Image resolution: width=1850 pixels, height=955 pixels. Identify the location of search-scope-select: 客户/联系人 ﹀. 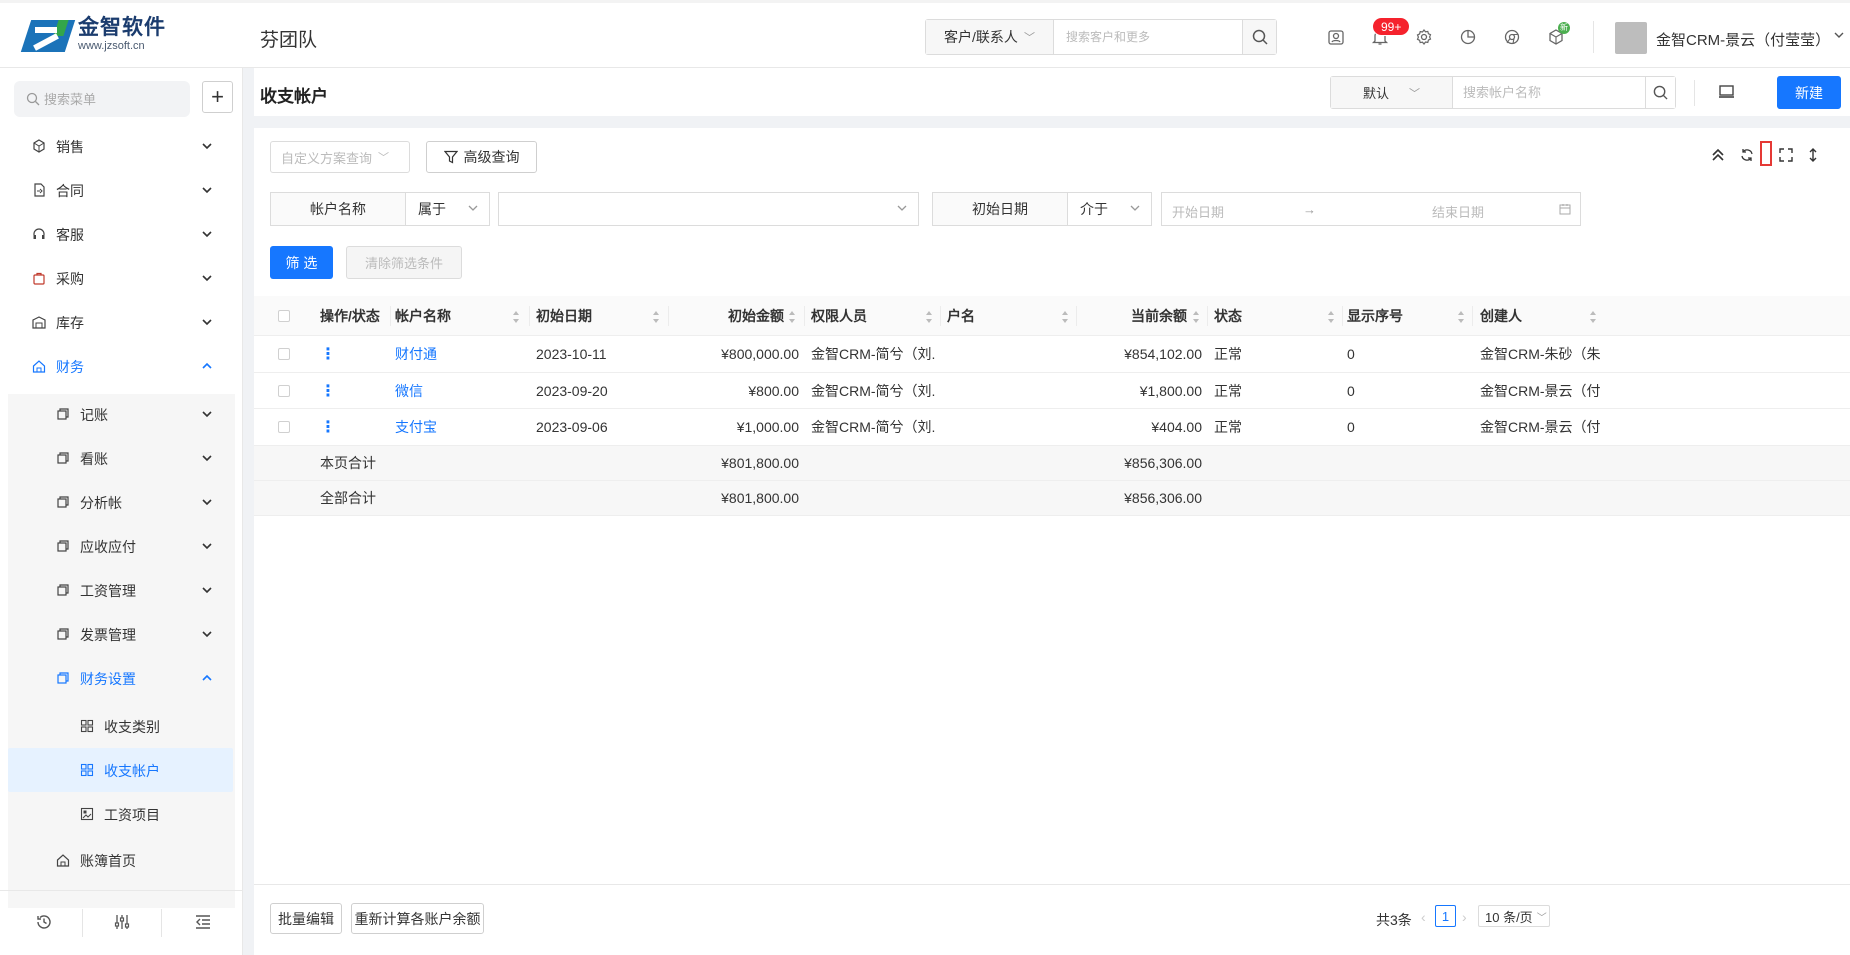
(990, 37).